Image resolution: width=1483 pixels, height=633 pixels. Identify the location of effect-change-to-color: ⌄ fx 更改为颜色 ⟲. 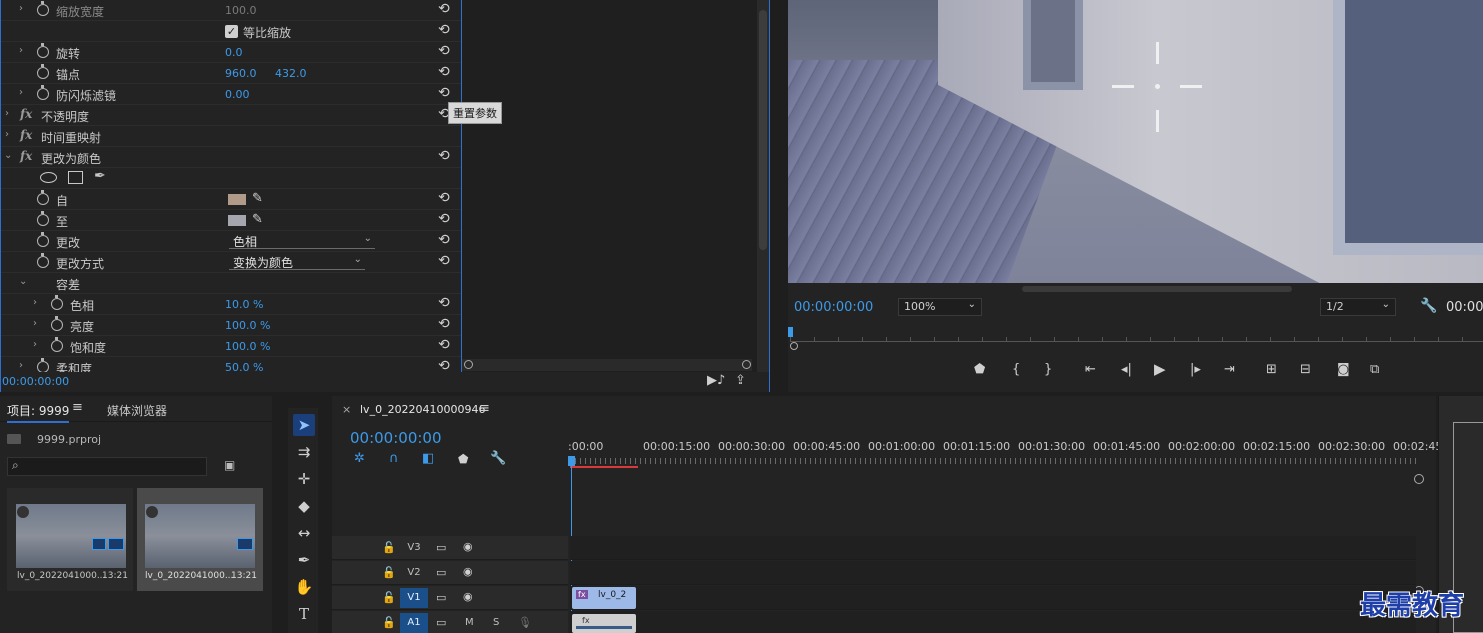
(231, 157).